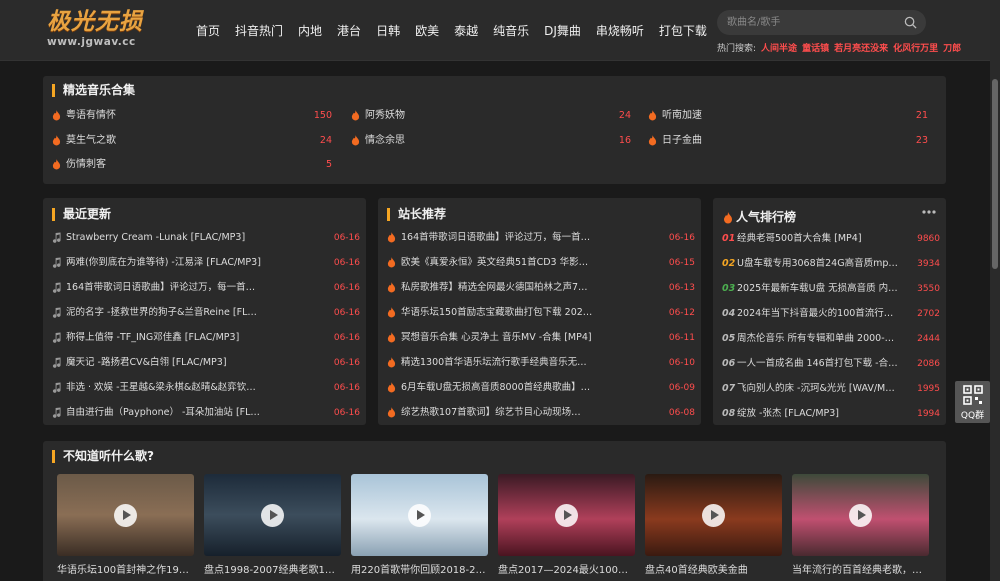 This screenshot has width=1000, height=581. What do you see at coordinates (831, 314) in the screenshot?
I see `ranking-item: 04 2024年当下抖音最火的100首流行… 2702` at bounding box center [831, 314].